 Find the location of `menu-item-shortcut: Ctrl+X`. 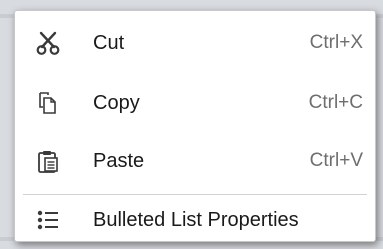

menu-item-shortcut: Ctrl+X is located at coordinates (336, 42).